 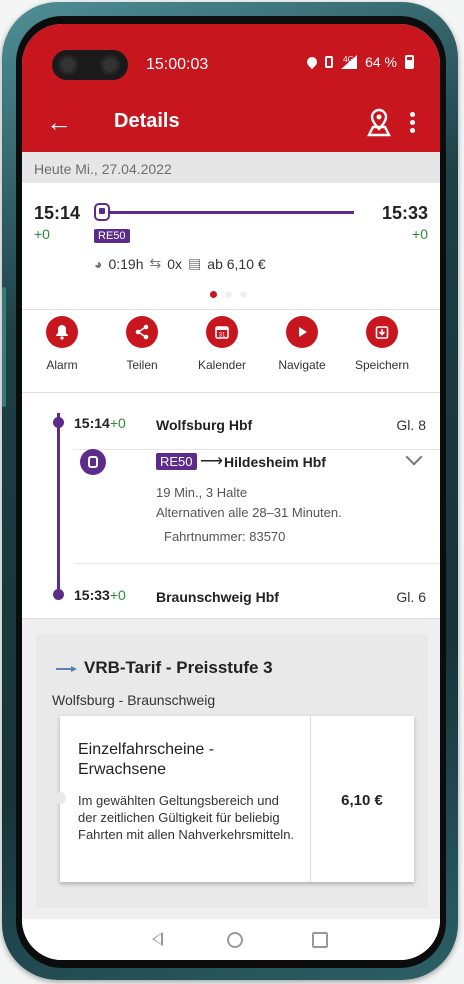 What do you see at coordinates (413, 124) in the screenshot?
I see `more-options-icon` at bounding box center [413, 124].